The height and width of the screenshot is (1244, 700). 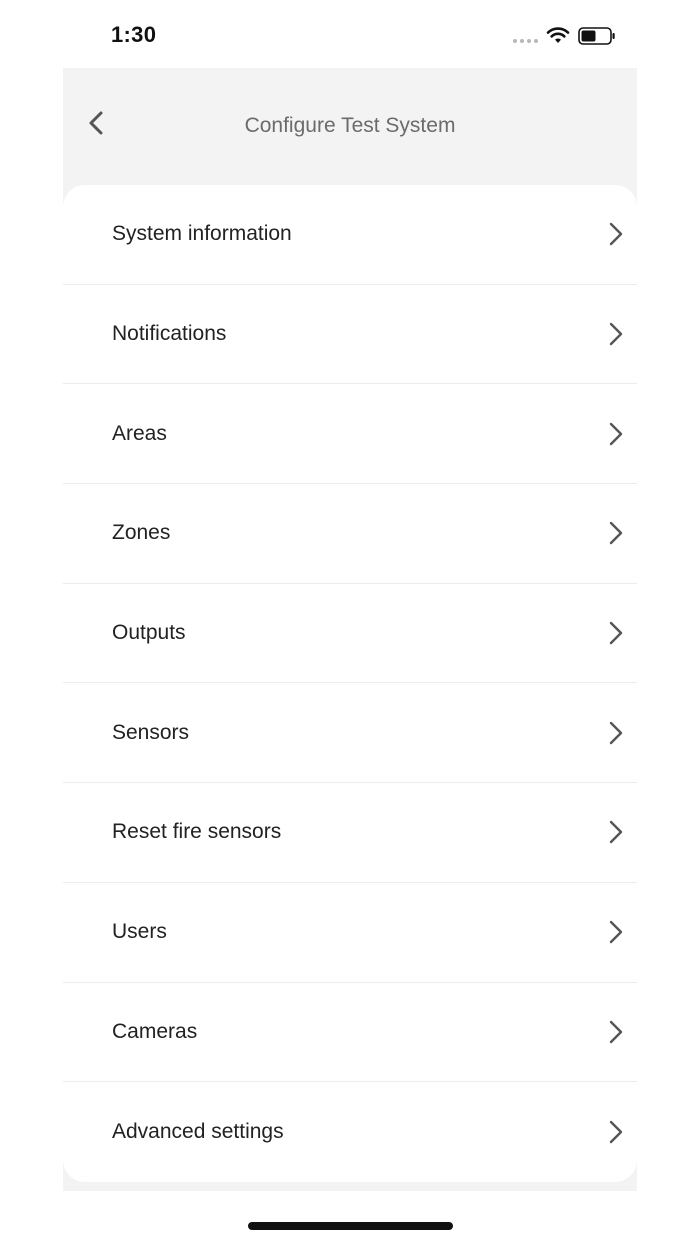 I want to click on menu-item-sensors: Sensors, so click(x=350, y=733).